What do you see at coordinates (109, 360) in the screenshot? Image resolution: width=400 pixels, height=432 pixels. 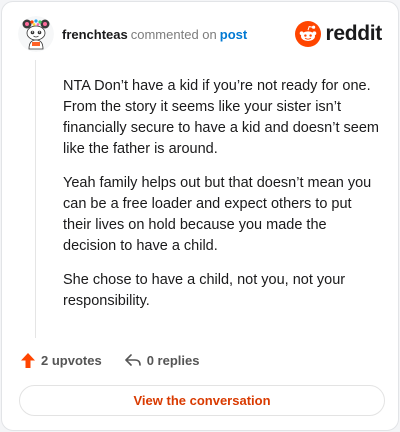 I see `comment-actions: 2 upvotes 0 replies` at bounding box center [109, 360].